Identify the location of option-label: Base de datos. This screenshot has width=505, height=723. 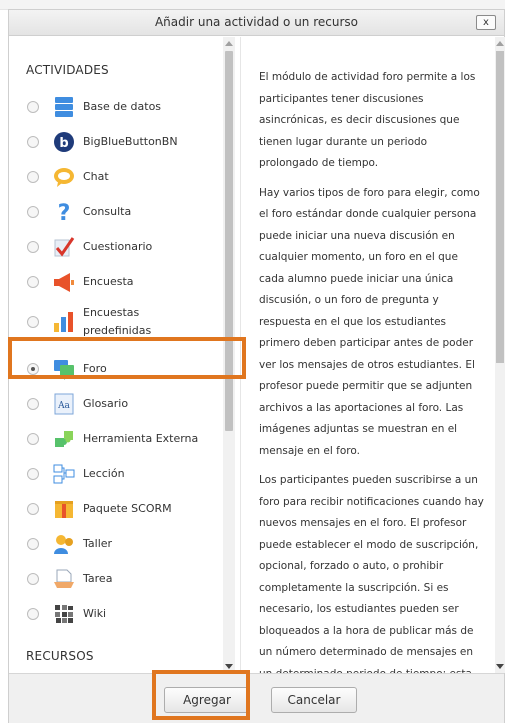
(122, 106).